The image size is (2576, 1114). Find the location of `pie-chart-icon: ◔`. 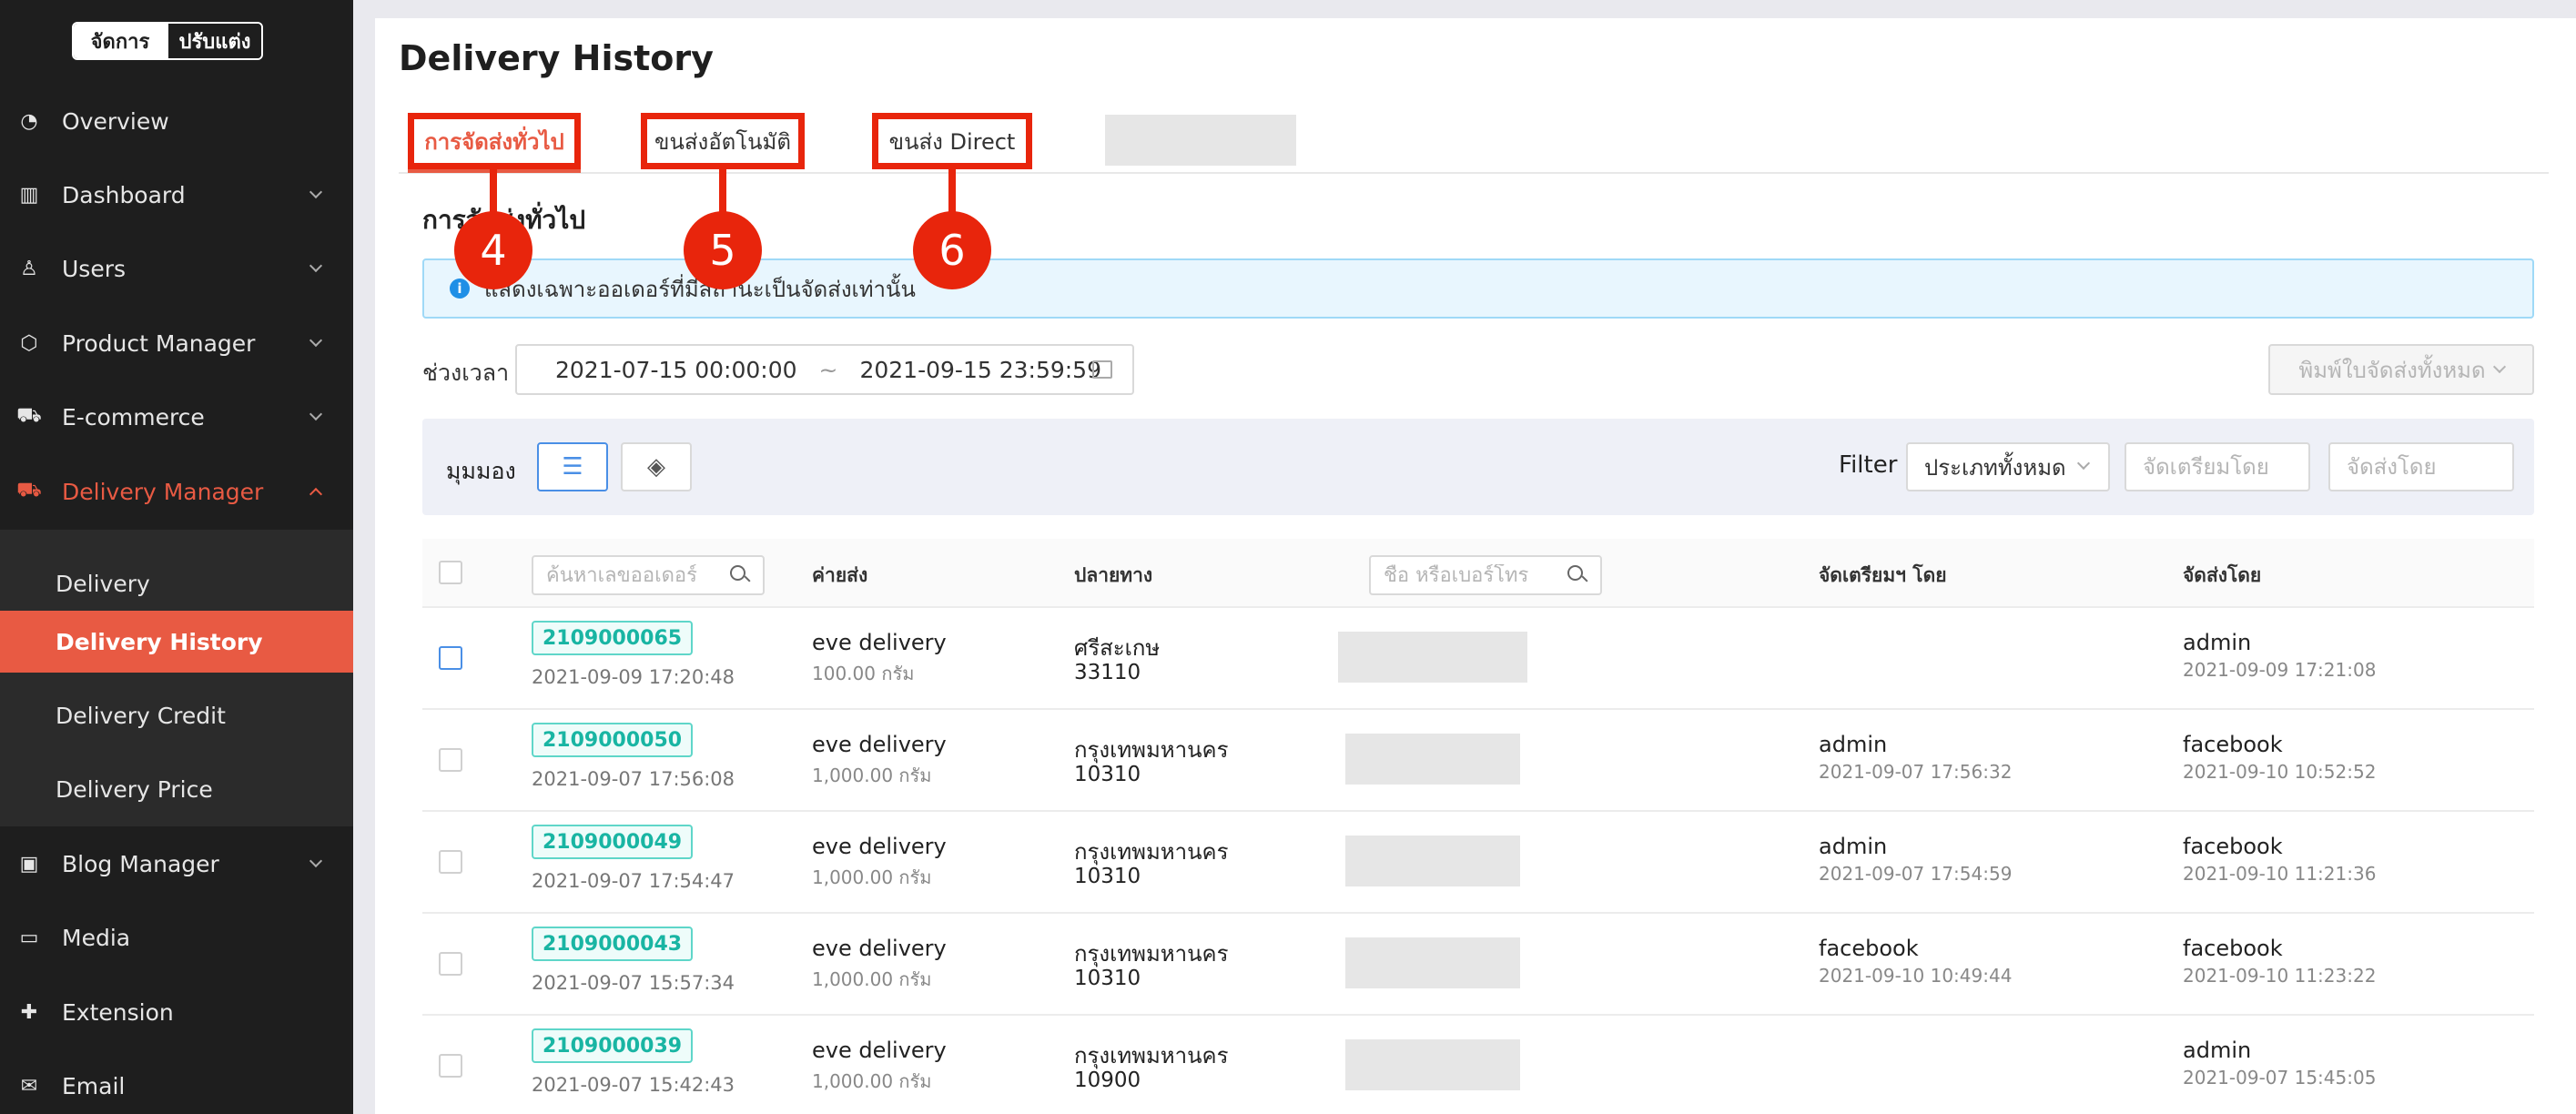

pie-chart-icon: ◔ is located at coordinates (29, 121).